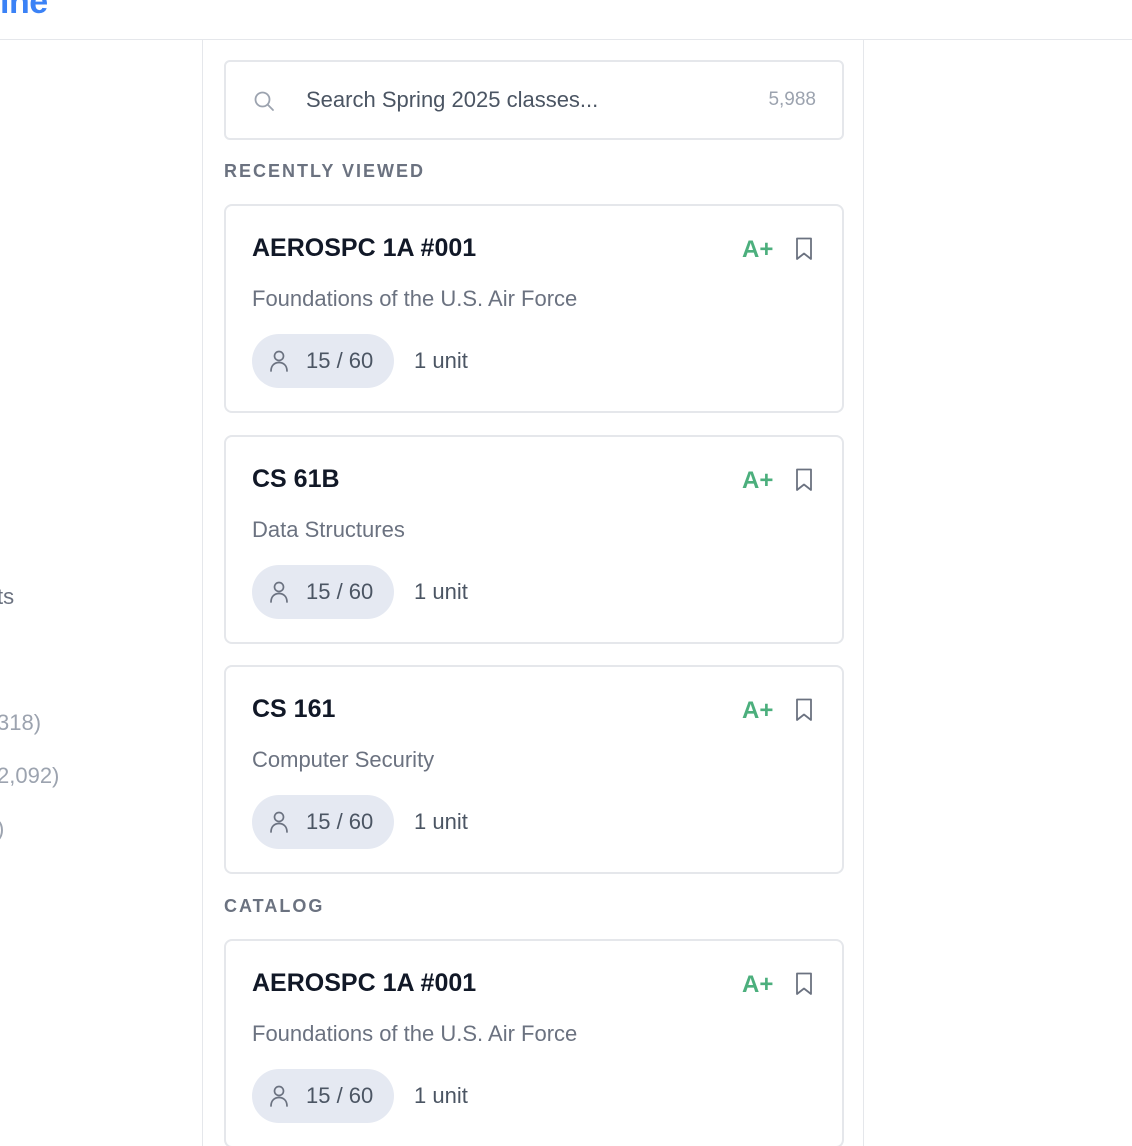 The width and height of the screenshot is (1132, 1146). What do you see at coordinates (264, 101) in the screenshot?
I see `search-icon` at bounding box center [264, 101].